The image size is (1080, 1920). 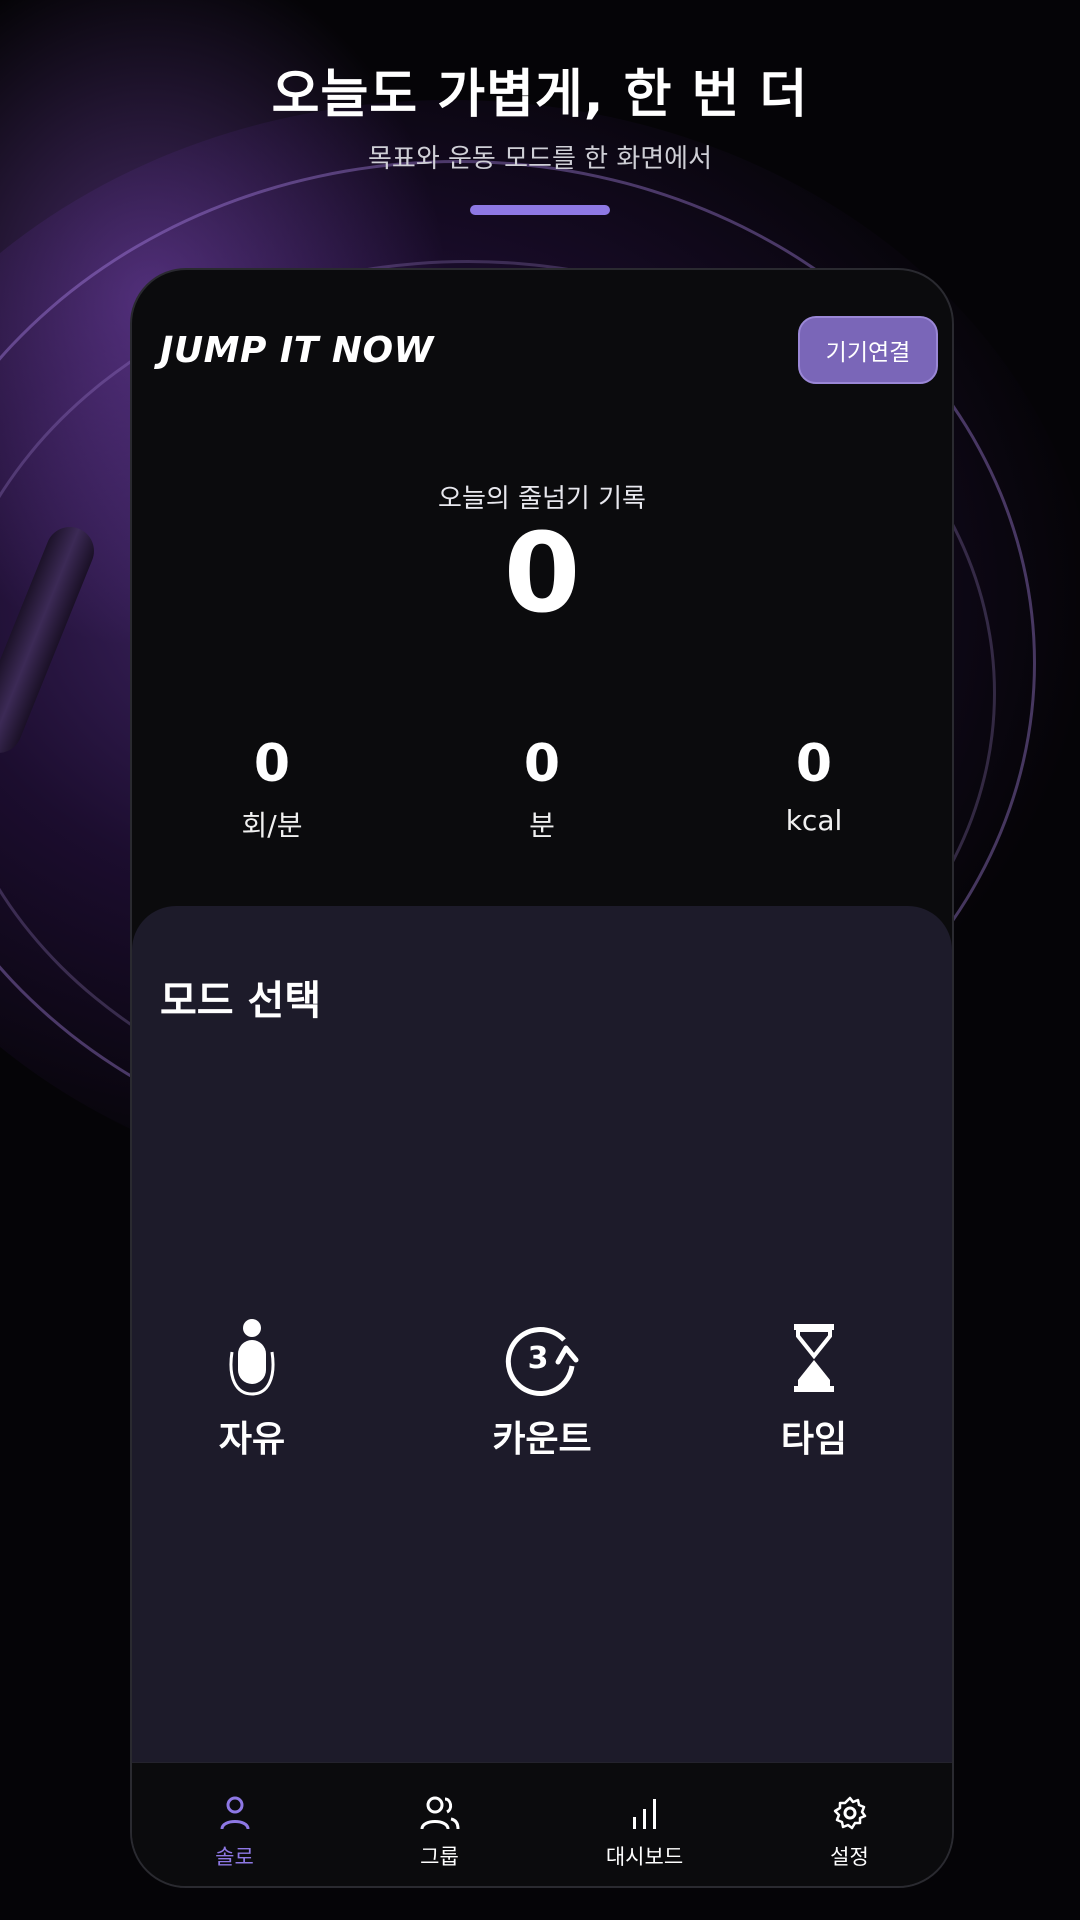 I want to click on gear-icon, so click(x=849, y=1813).